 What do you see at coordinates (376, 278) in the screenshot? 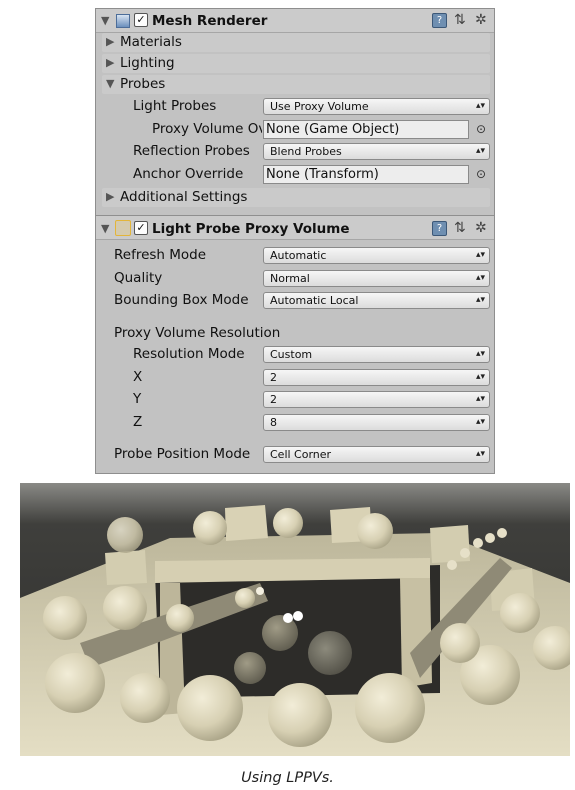
I see `quality-dropdown: Normal ▴▾` at bounding box center [376, 278].